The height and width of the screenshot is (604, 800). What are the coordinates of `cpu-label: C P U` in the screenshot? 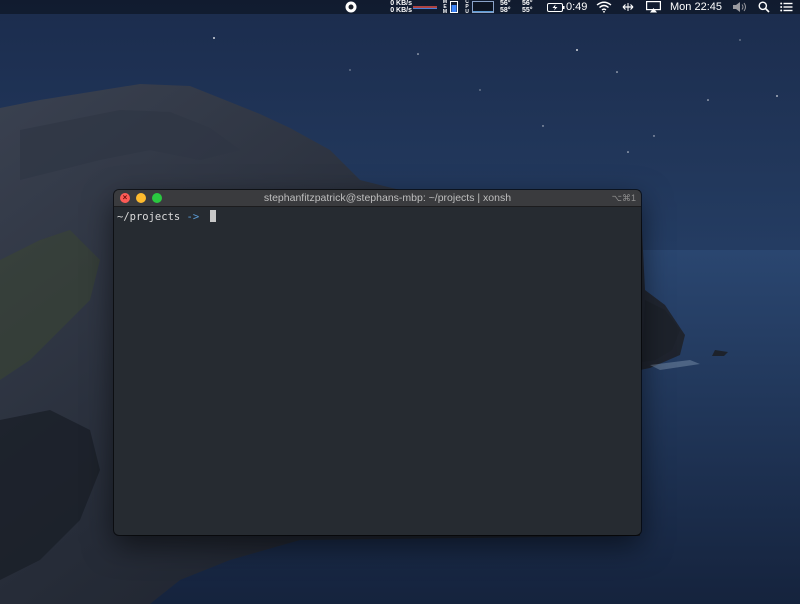 It's located at (467, 7).